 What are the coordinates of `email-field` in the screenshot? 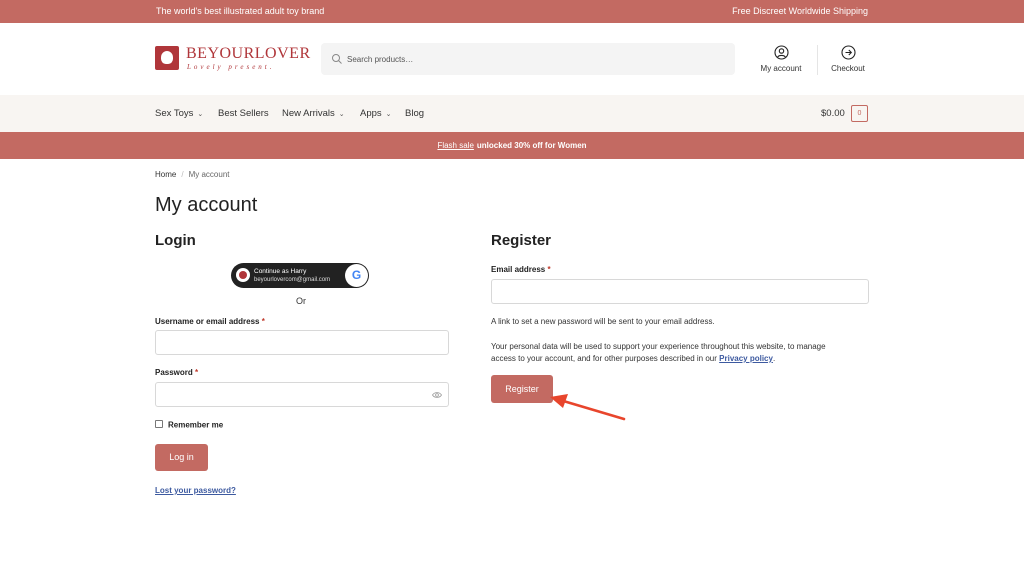 It's located at (680, 291).